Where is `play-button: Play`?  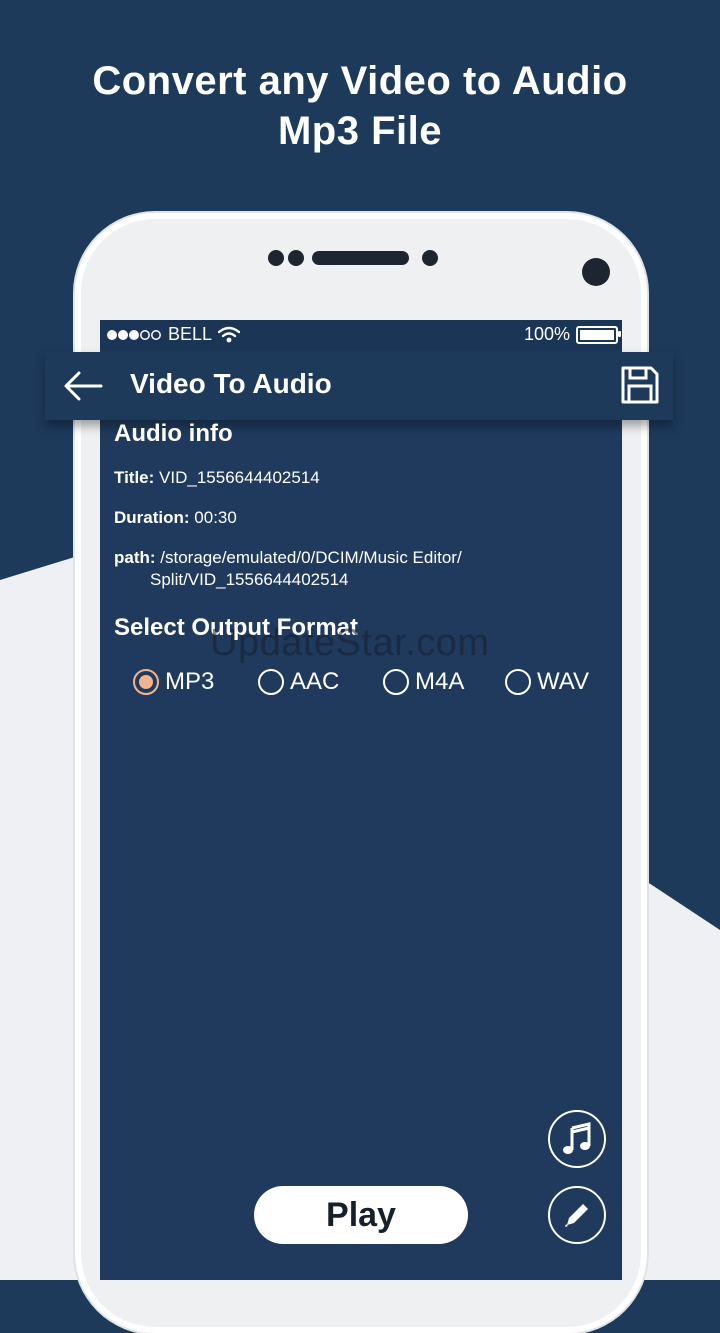 play-button: Play is located at coordinates (361, 1215).